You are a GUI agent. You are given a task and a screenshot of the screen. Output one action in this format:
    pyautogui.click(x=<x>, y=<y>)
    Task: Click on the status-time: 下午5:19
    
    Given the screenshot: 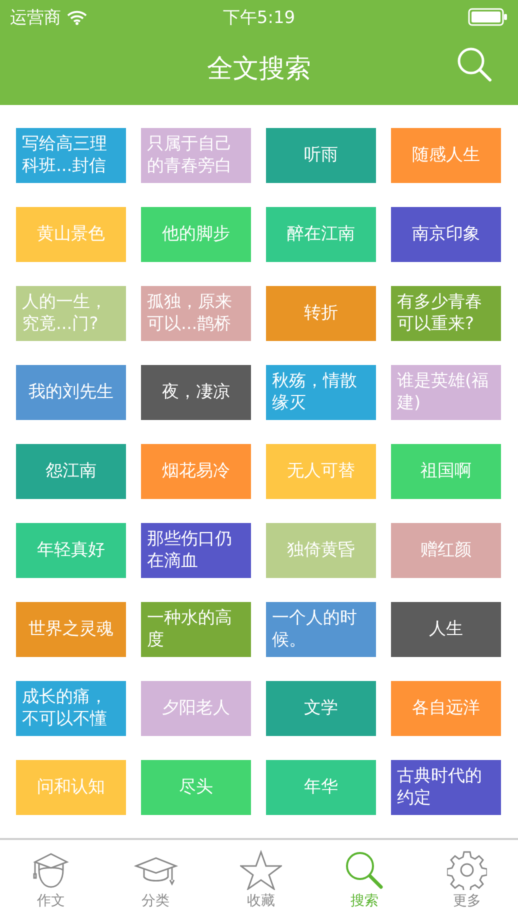 What is the action you would take?
    pyautogui.click(x=259, y=17)
    